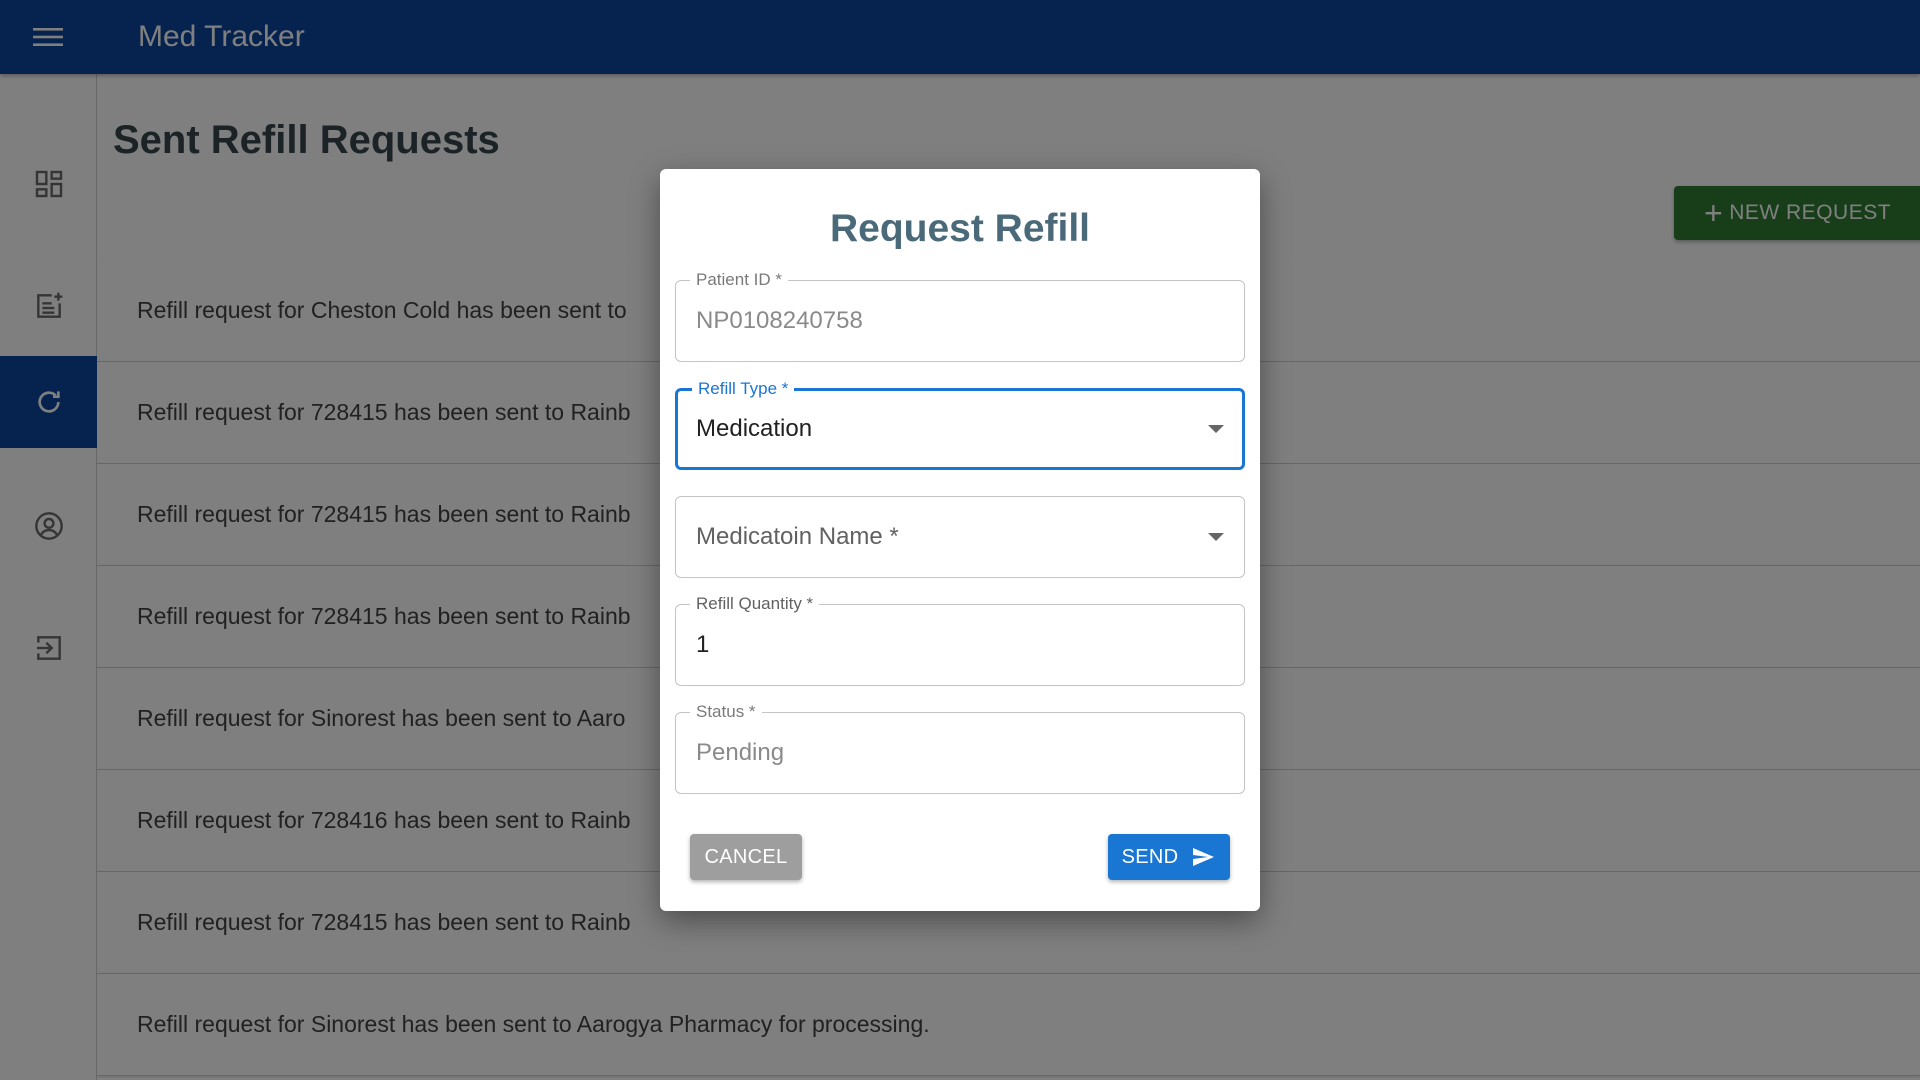  What do you see at coordinates (960, 228) in the screenshot?
I see `dialog-title: Request Refill` at bounding box center [960, 228].